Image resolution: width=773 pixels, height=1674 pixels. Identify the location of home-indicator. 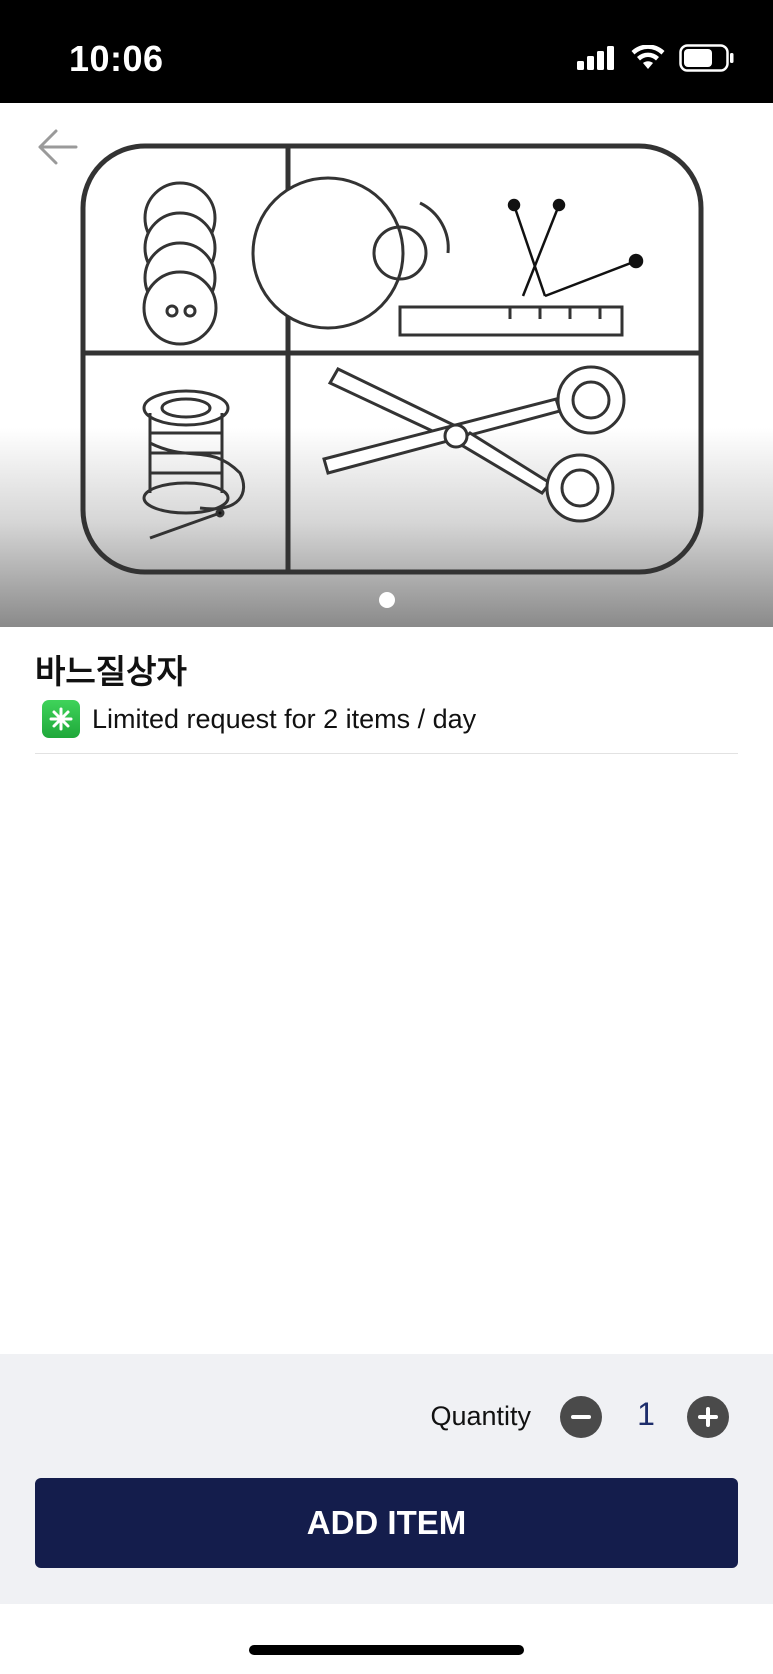
(386, 1650).